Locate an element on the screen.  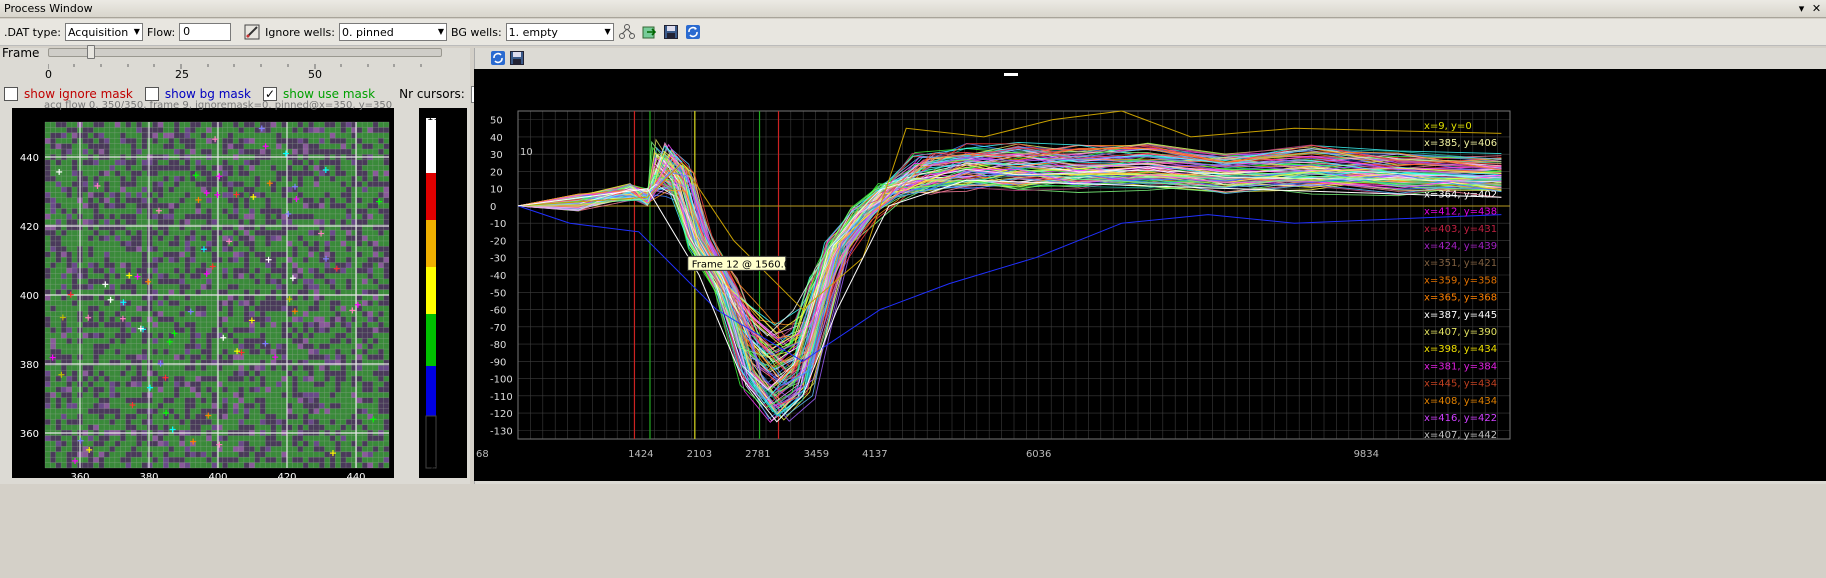
close-icon: ✕ is located at coordinates (1816, 8).